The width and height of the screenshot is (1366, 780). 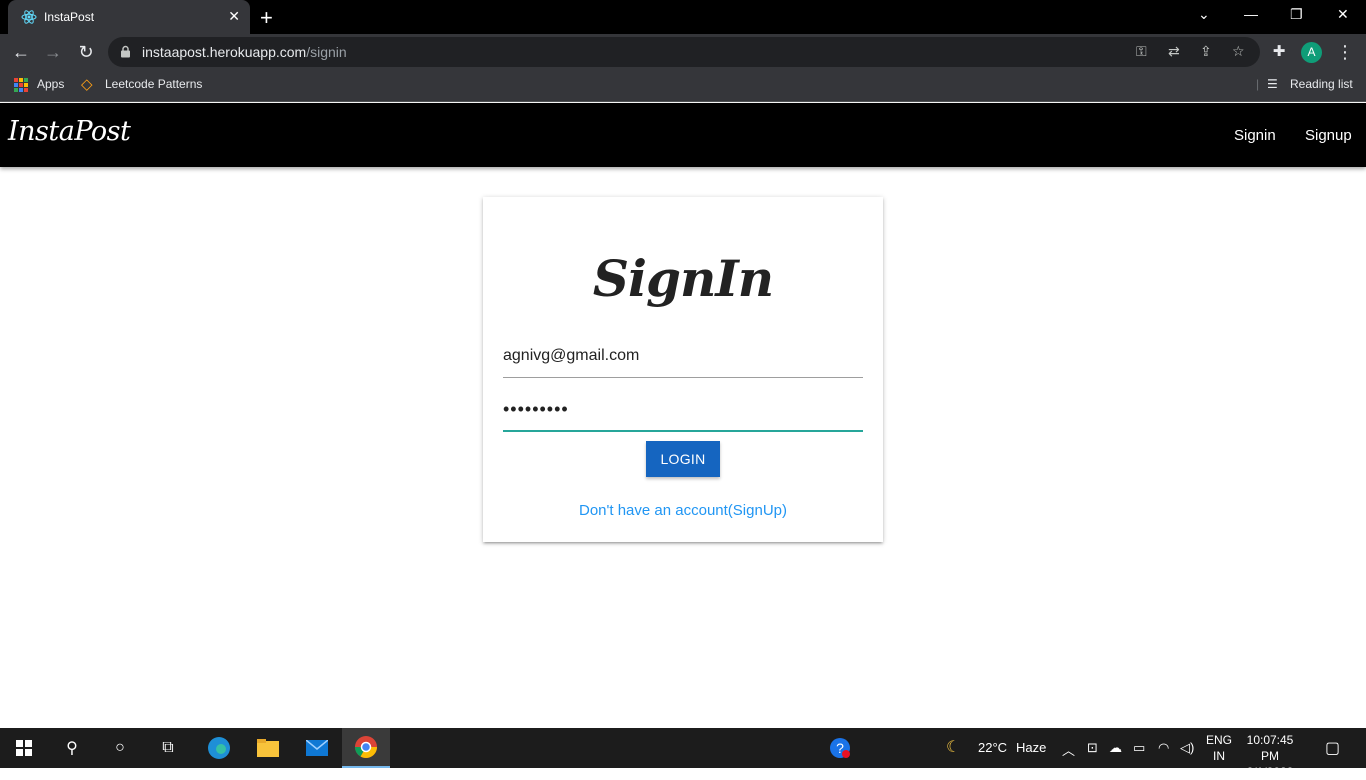 I want to click on tray-chevron-icon: ︿, so click(x=1068, y=749).